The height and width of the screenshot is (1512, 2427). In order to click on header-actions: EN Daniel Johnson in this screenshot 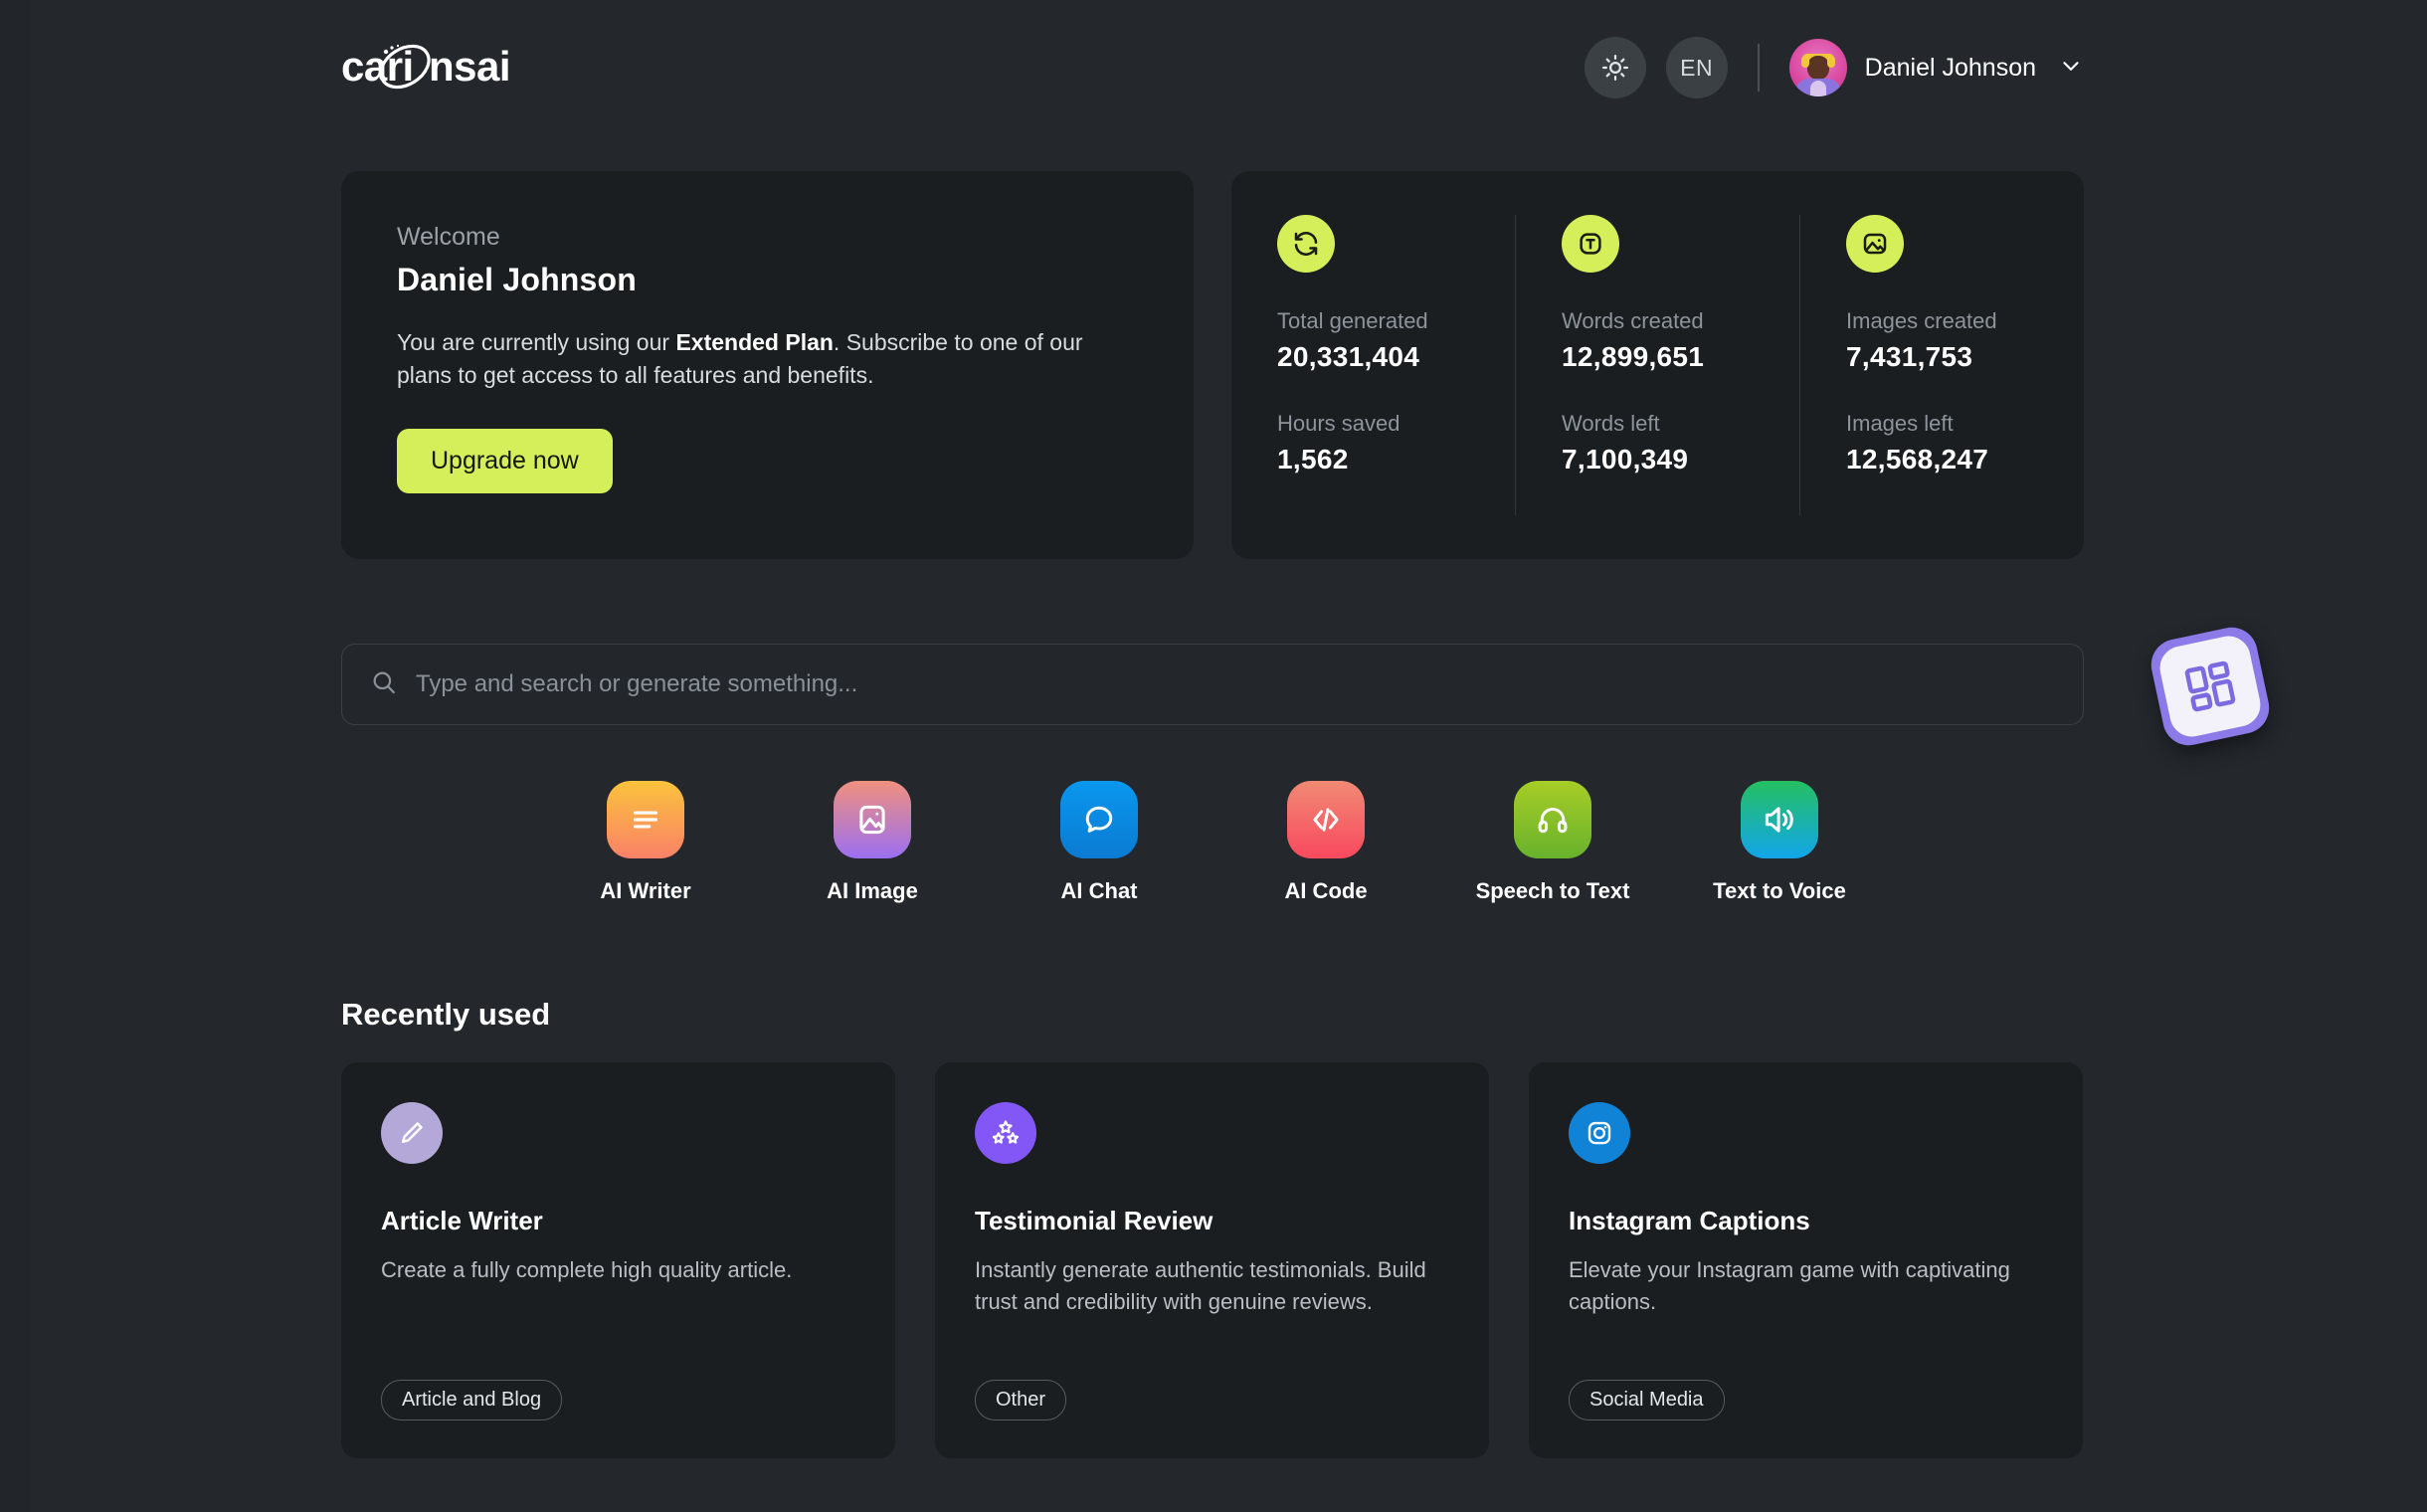, I will do `click(1834, 67)`.